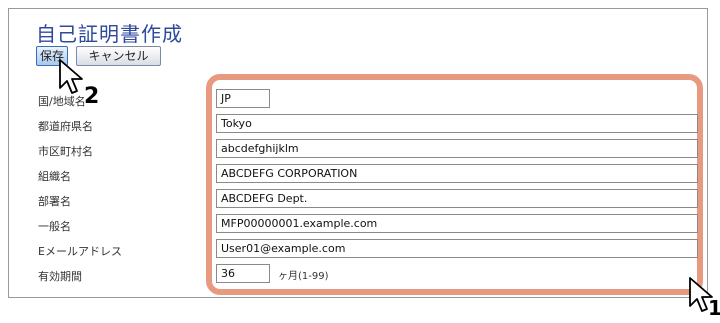 The height and width of the screenshot is (323, 720). Describe the element at coordinates (60, 276) in the screenshot. I see `label-validity: 有効期間` at that location.